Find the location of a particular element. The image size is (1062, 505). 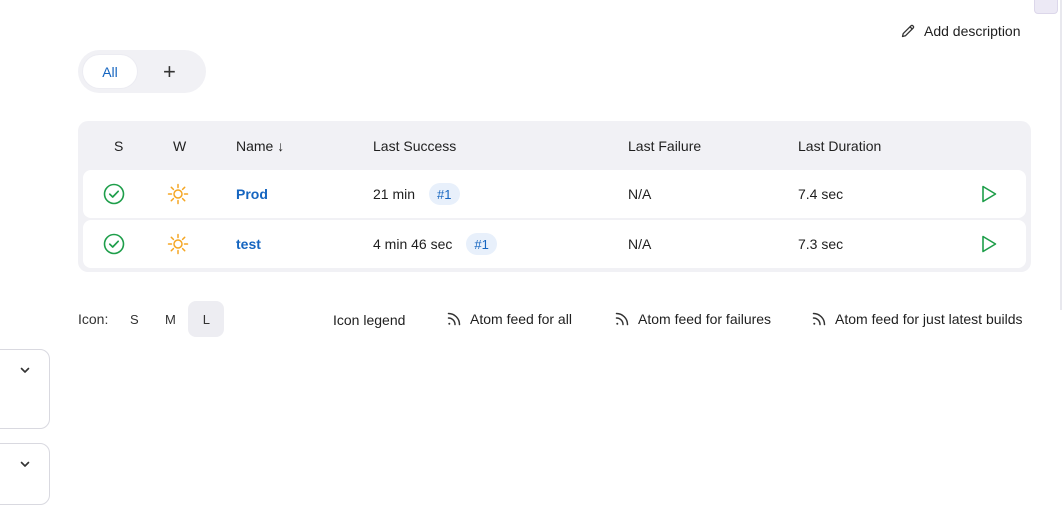

atom-feed-all-link: Atom feed for all is located at coordinates (509, 319).